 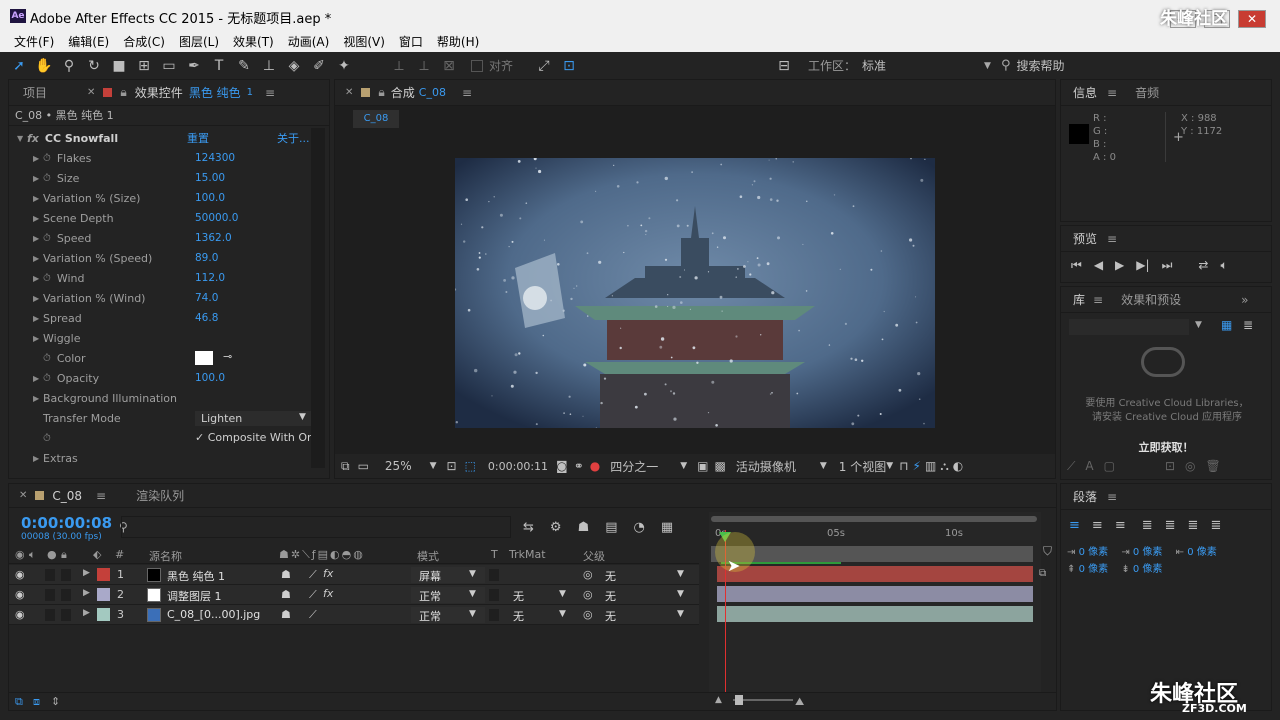 What do you see at coordinates (44, 66) in the screenshot?
I see `hand-tool-icon: ✋` at bounding box center [44, 66].